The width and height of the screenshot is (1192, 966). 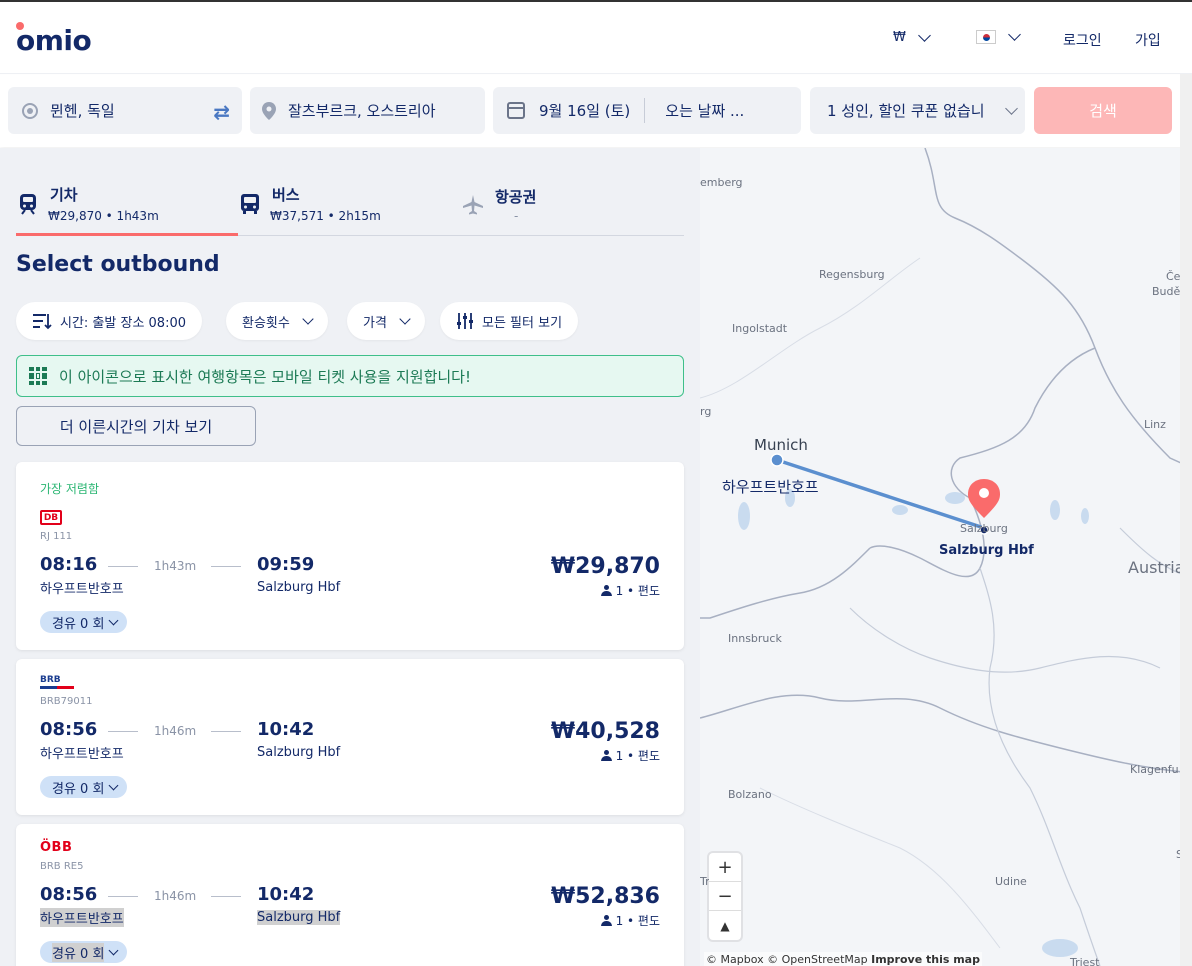 What do you see at coordinates (64, 195) in the screenshot?
I see `tab-train-label: 기차` at bounding box center [64, 195].